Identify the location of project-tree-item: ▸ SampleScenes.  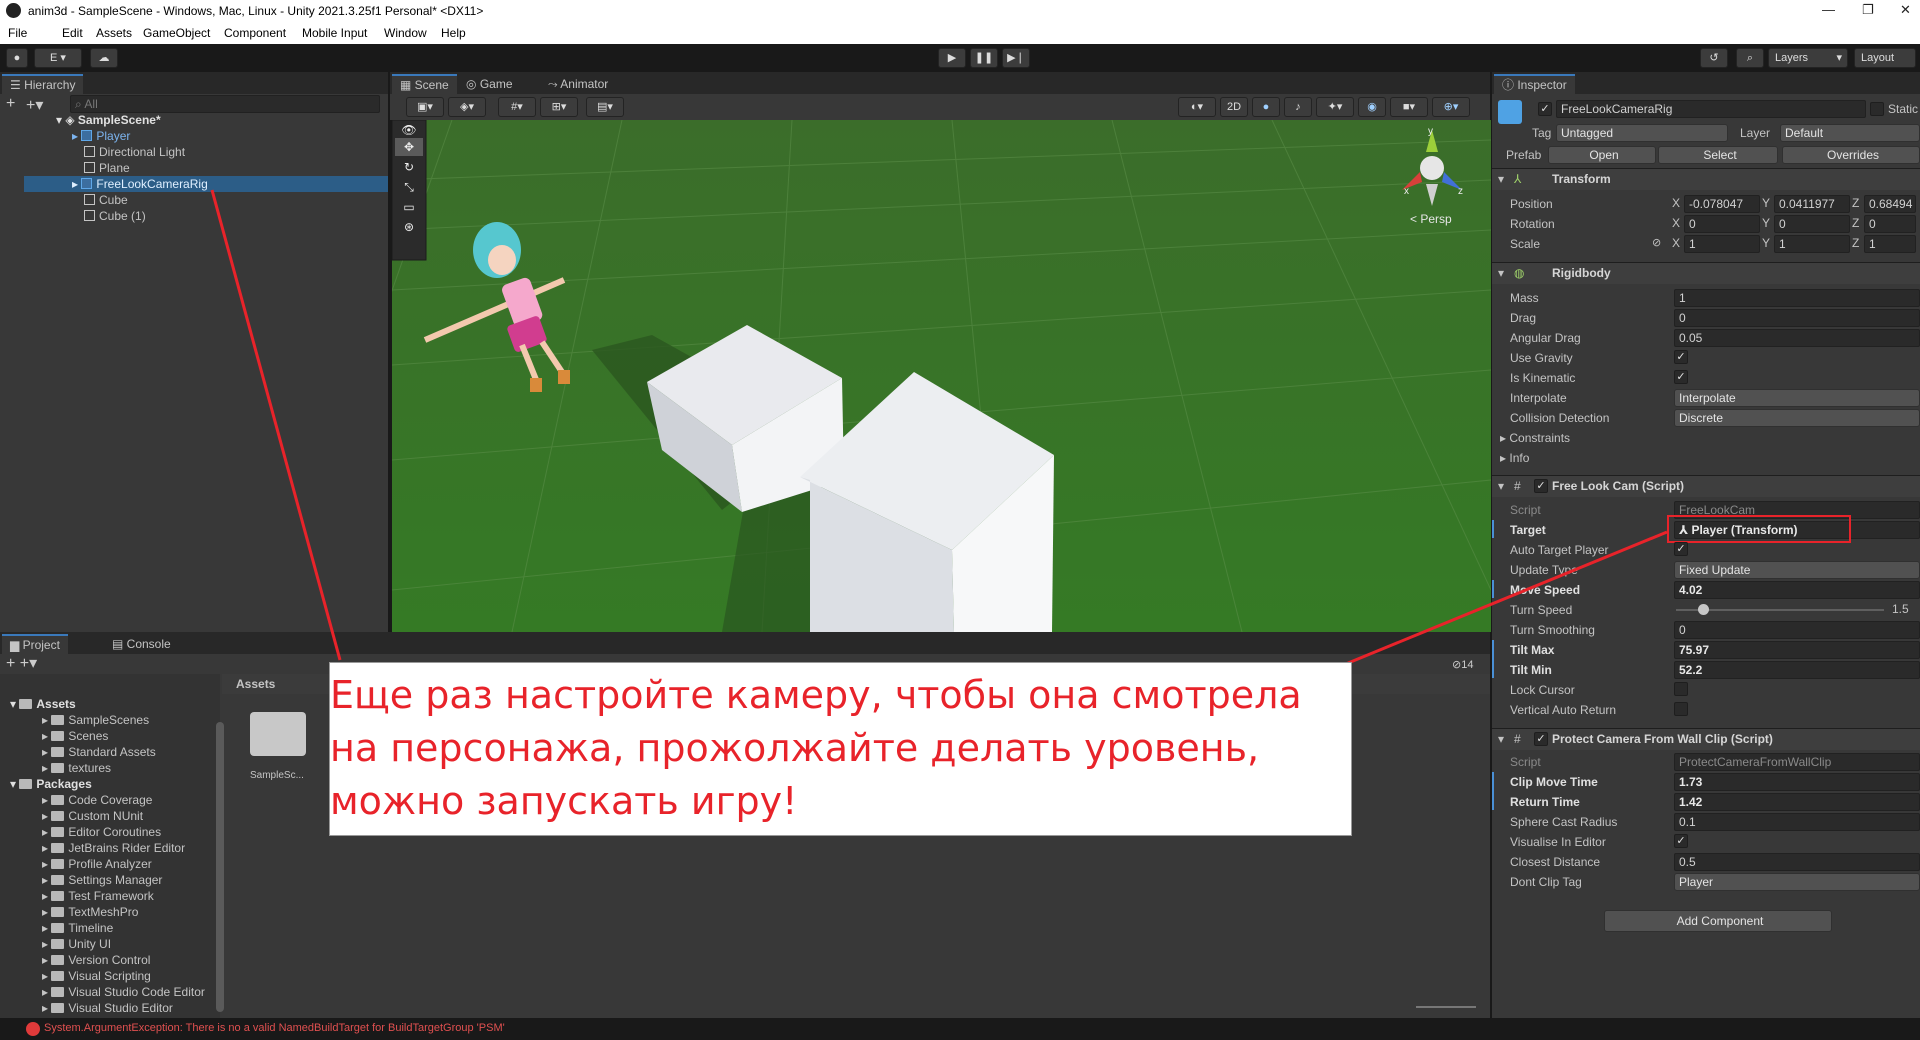
(95, 720).